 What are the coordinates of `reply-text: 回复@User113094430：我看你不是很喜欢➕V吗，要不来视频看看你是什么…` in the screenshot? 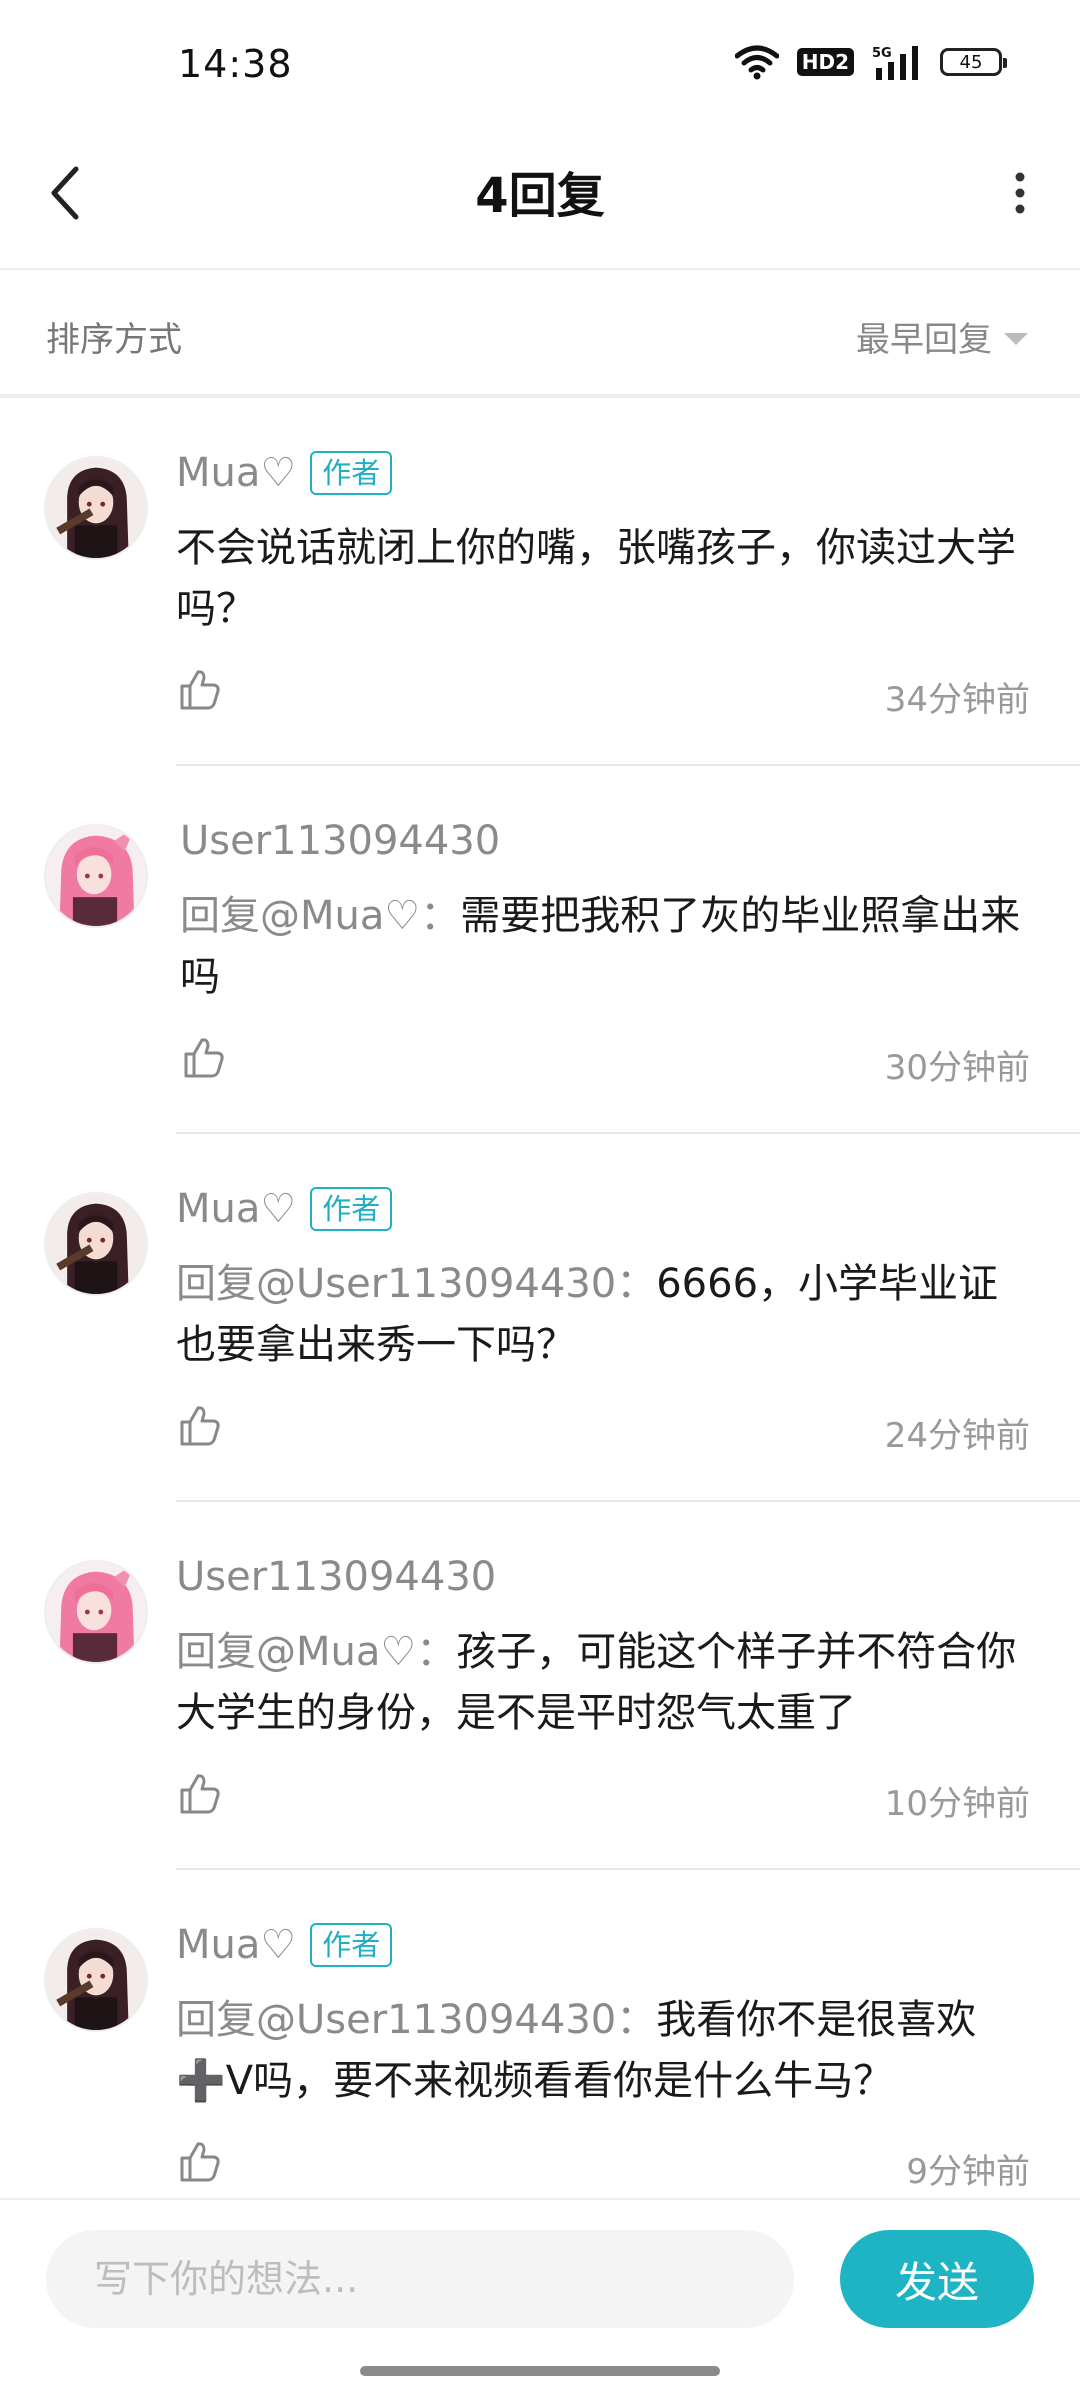 It's located at (603, 2051).